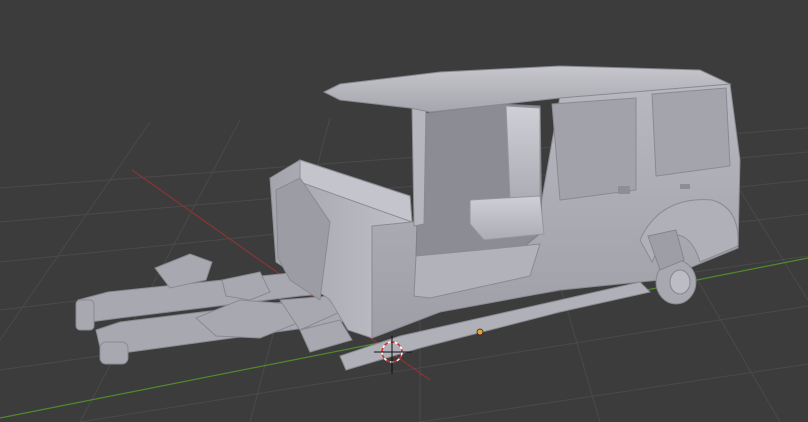 Image resolution: width=808 pixels, height=422 pixels. Describe the element at coordinates (480, 332) in the screenshot. I see `object-origin-icon` at that location.